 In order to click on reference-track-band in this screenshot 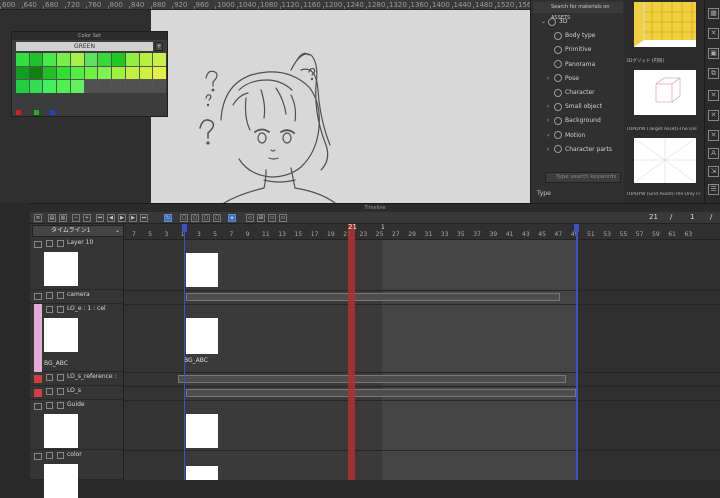, I will do `click(372, 379)`.